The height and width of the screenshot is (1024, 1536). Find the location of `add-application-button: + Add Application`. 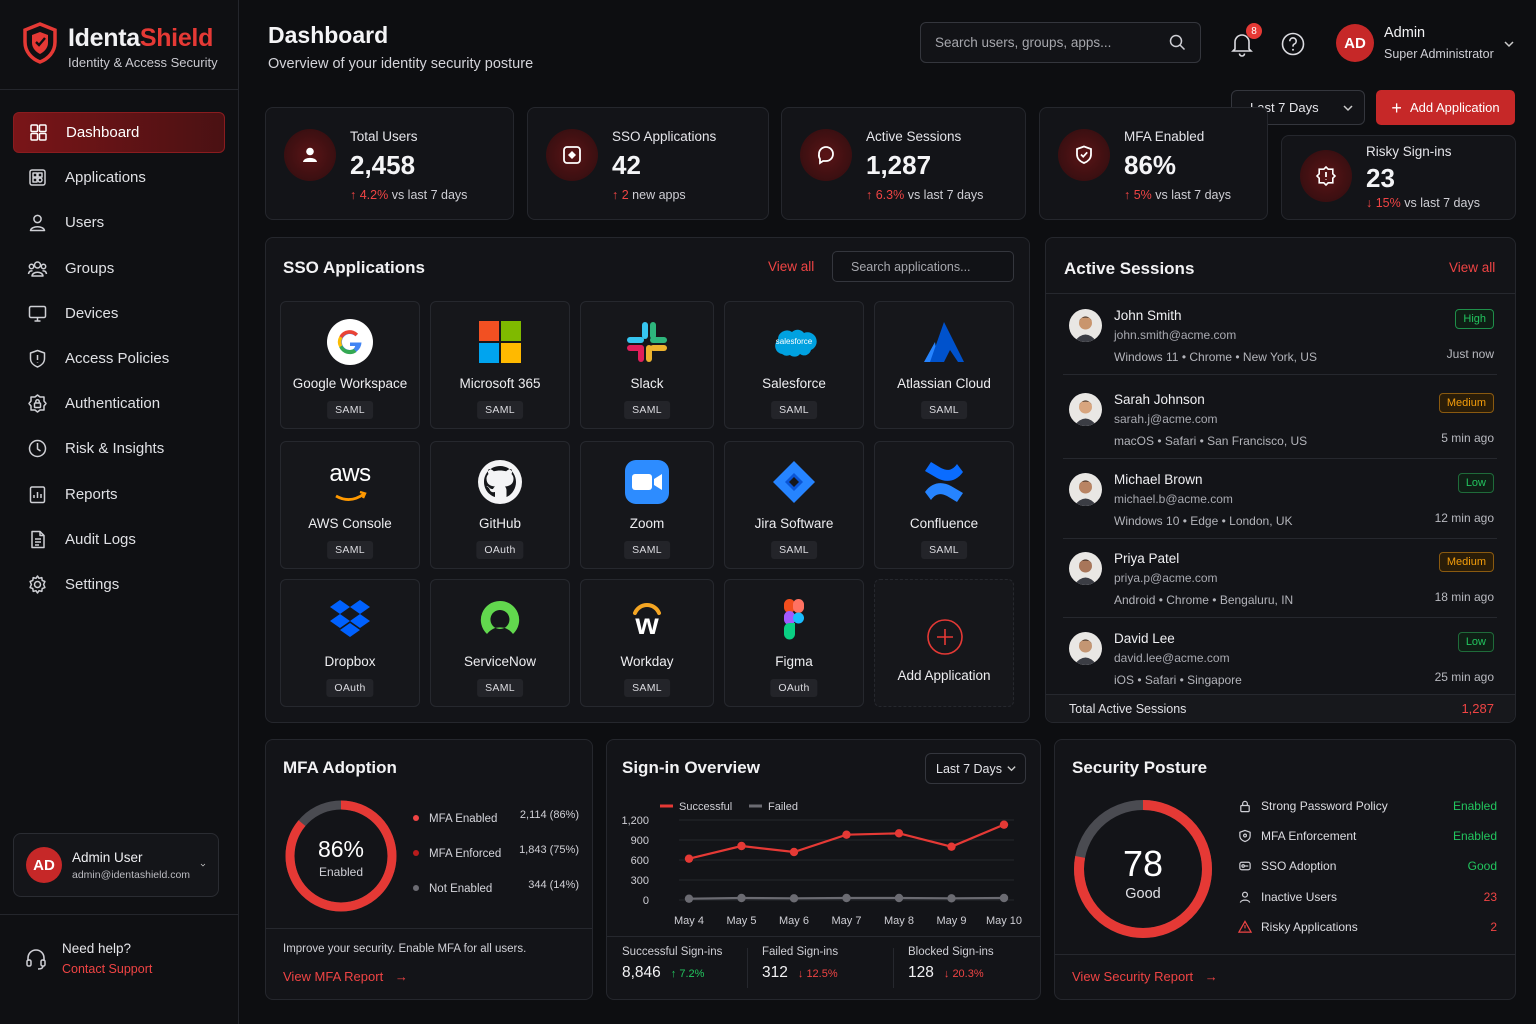

add-application-button: + Add Application is located at coordinates (1445, 107).